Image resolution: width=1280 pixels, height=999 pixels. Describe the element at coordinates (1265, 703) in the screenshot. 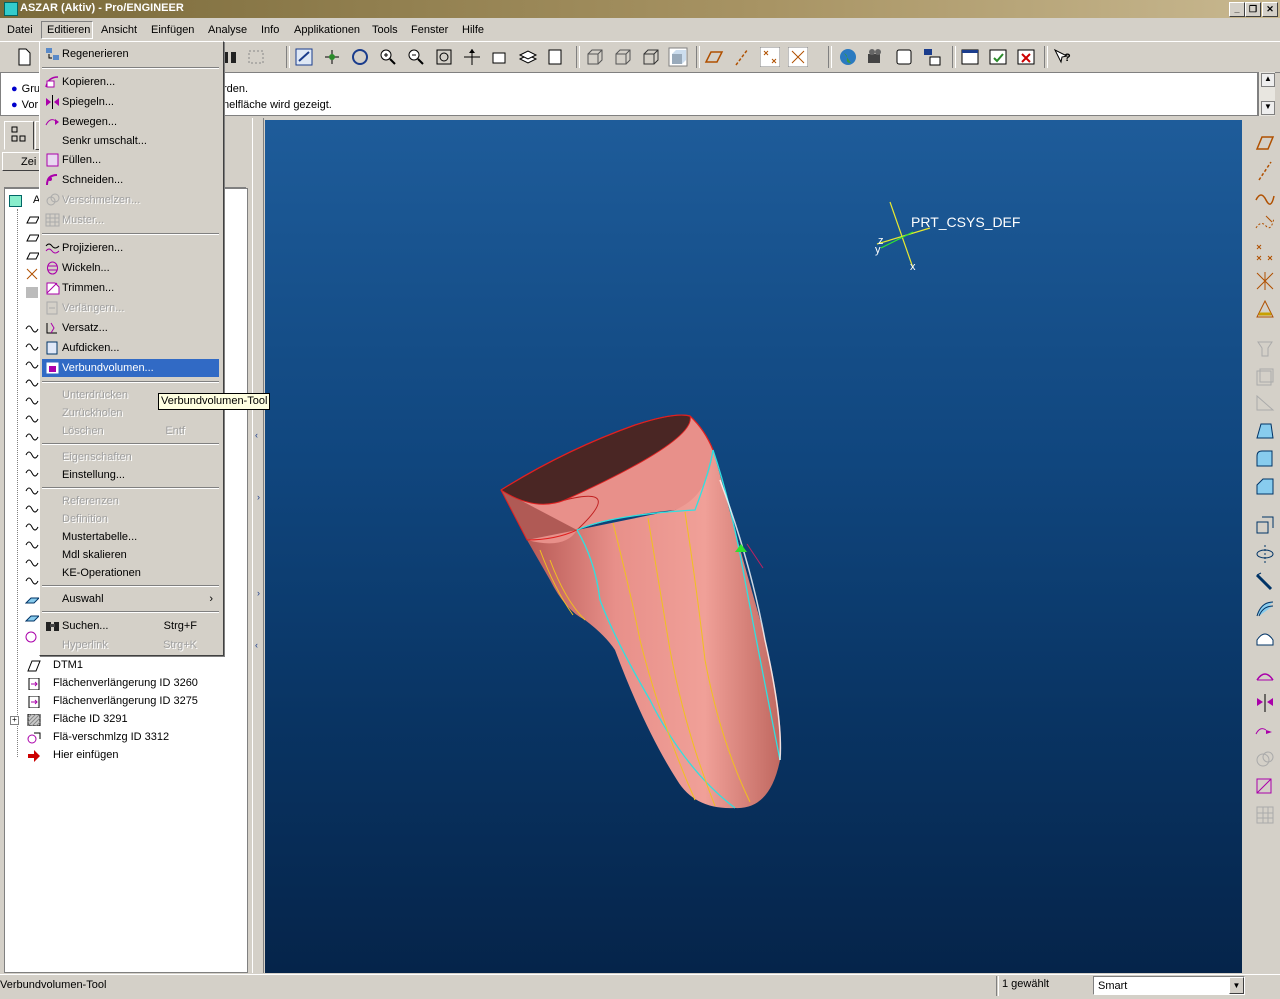

I see `mirror-tool-icon` at that location.